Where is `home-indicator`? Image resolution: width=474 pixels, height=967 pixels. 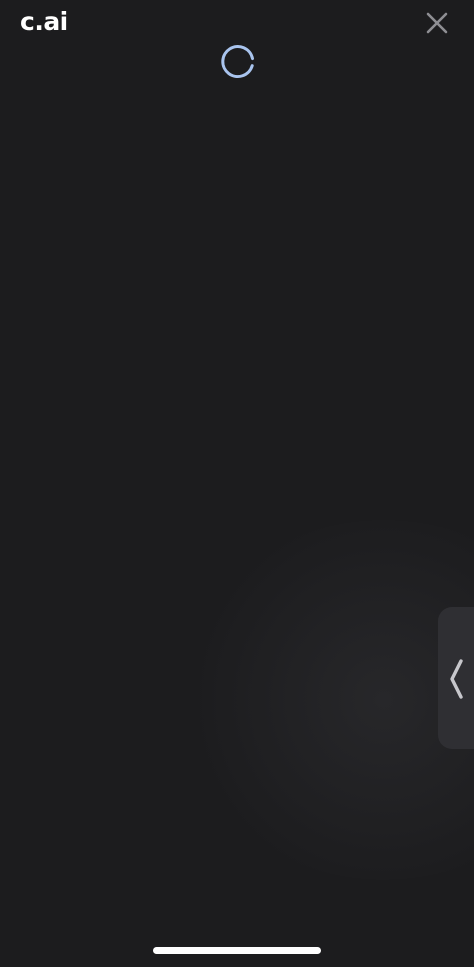
home-indicator is located at coordinates (237, 950).